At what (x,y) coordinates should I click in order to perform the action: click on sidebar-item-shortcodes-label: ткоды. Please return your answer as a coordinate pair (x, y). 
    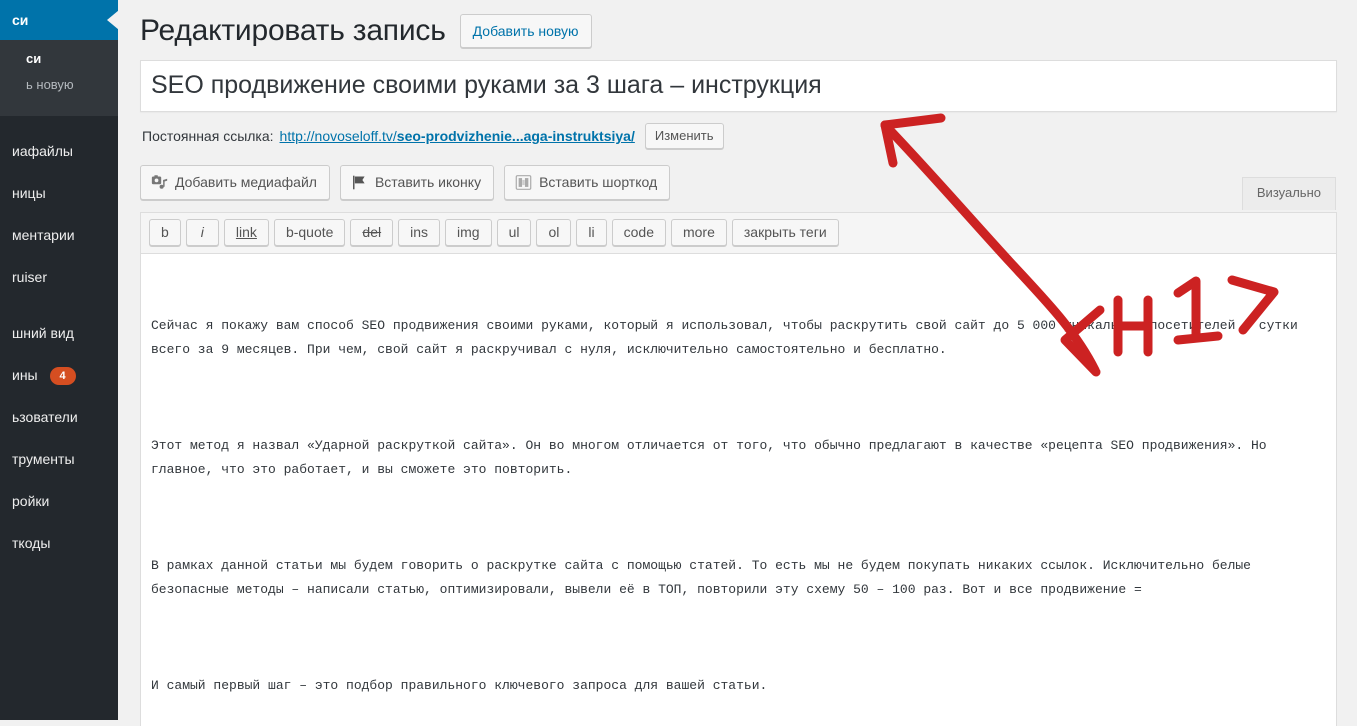
    Looking at the image, I should click on (31, 543).